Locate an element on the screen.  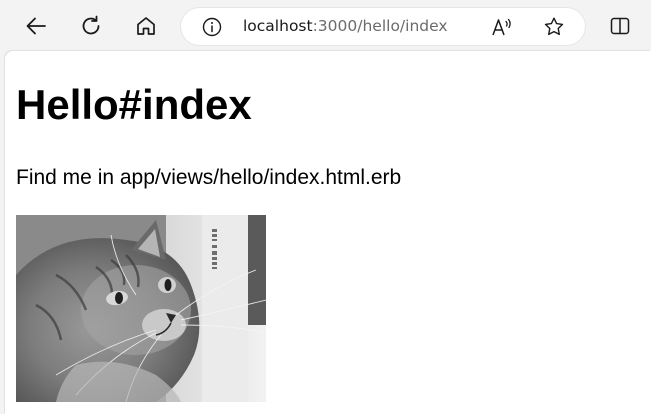
browser-toolbar: localhost:3000/hello/index is located at coordinates (325, 26).